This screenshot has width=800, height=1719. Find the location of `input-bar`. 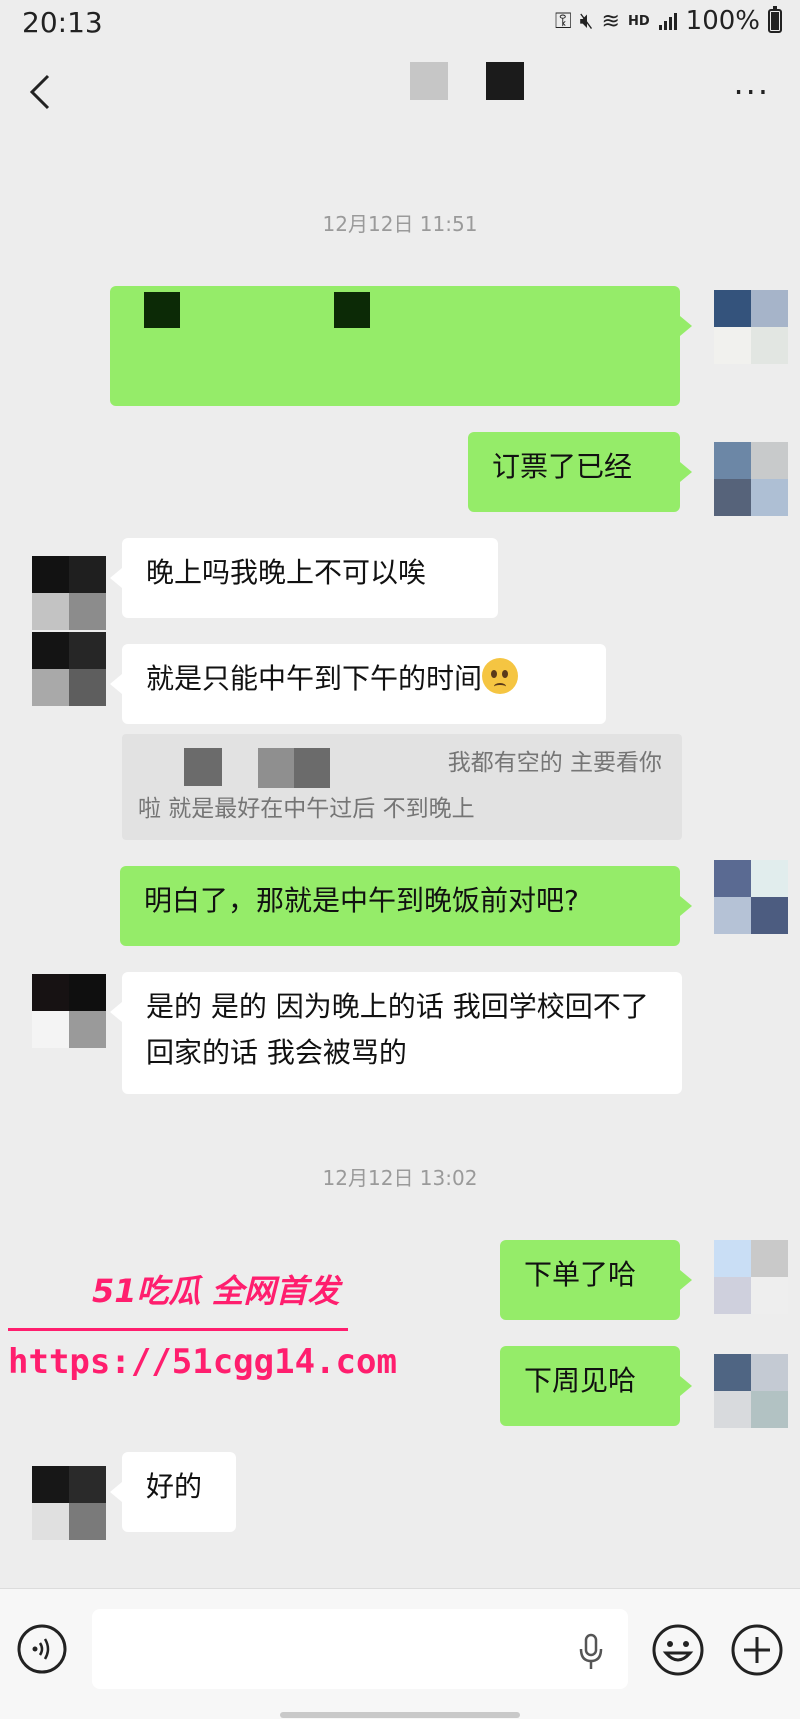

input-bar is located at coordinates (400, 1653).